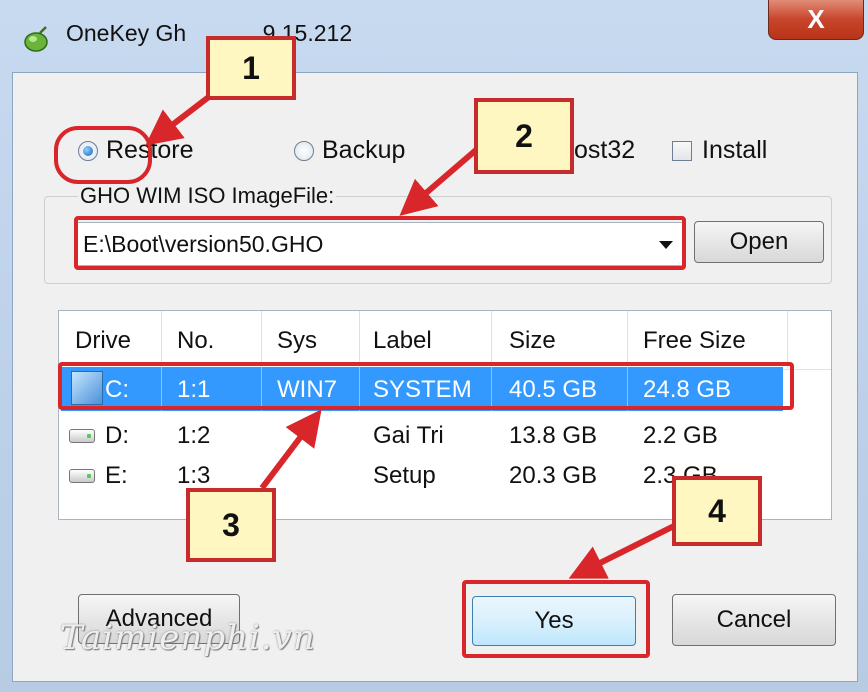 The width and height of the screenshot is (868, 692). I want to click on callout-4: 4, so click(717, 511).